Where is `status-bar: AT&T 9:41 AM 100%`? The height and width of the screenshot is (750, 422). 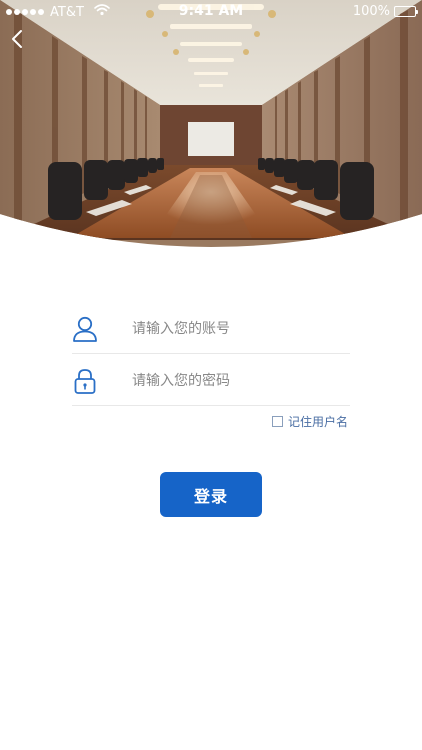
status-bar: AT&T 9:41 AM 100% is located at coordinates (211, 12).